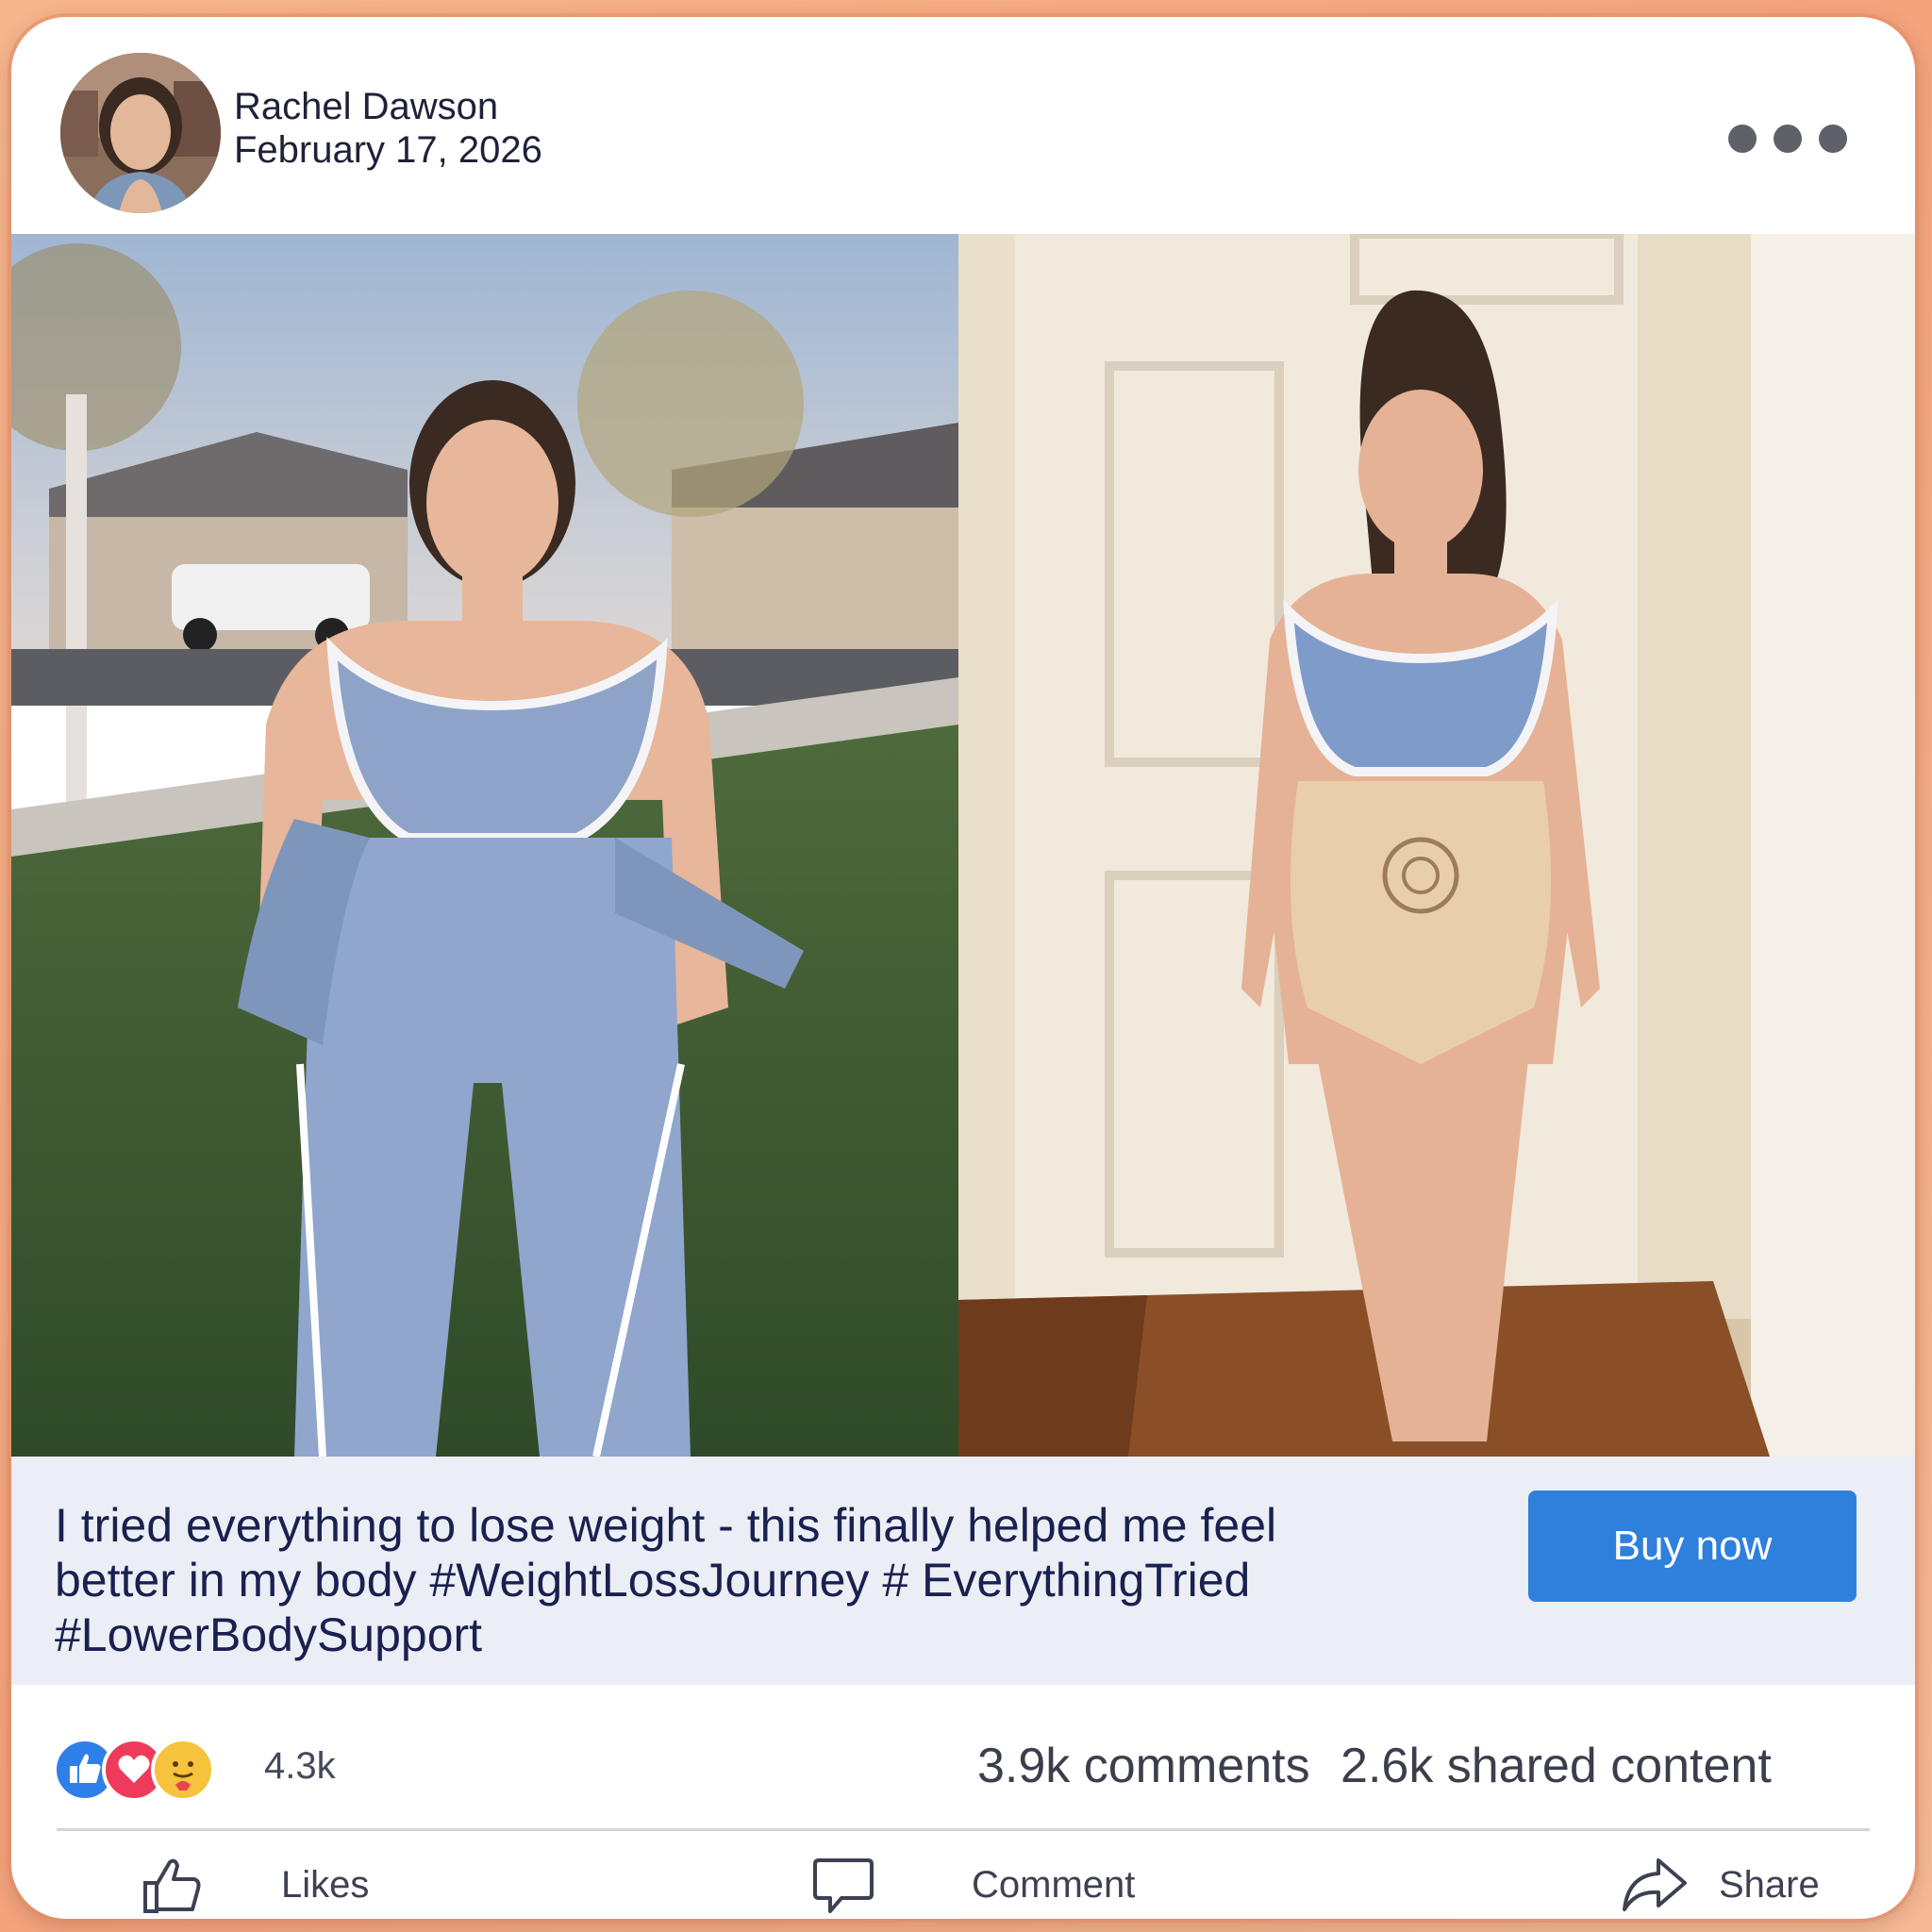 Image resolution: width=1932 pixels, height=1932 pixels. I want to click on avatar-image, so click(141, 133).